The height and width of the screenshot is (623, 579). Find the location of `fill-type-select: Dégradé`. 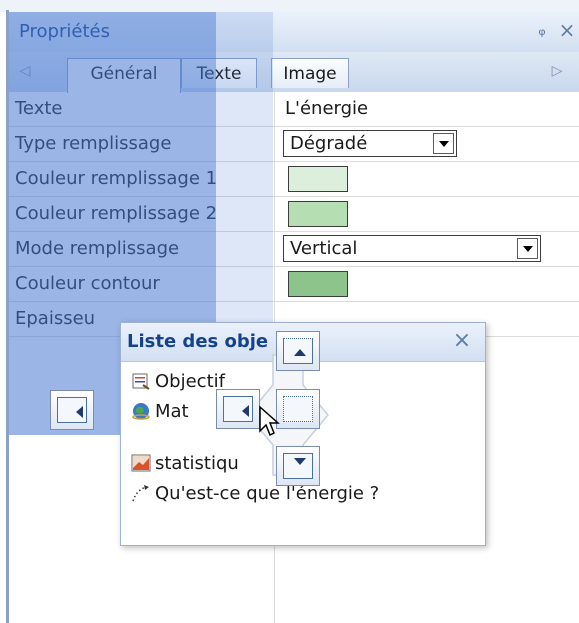

fill-type-select: Dégradé is located at coordinates (370, 143).